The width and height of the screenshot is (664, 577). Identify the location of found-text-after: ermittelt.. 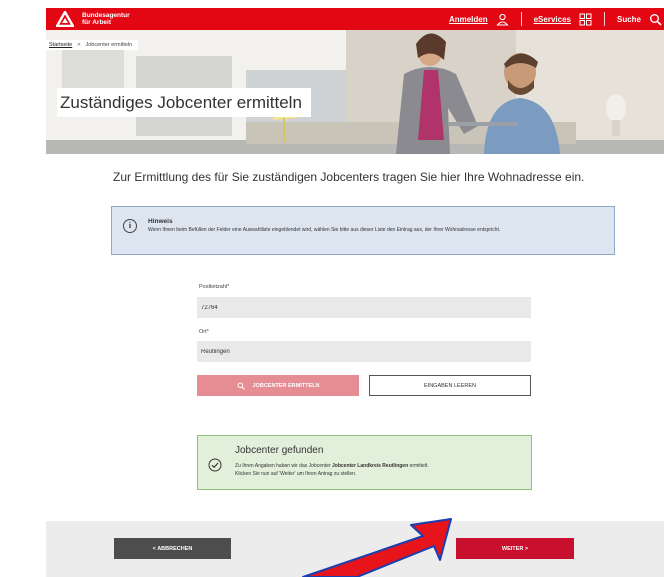
(418, 466).